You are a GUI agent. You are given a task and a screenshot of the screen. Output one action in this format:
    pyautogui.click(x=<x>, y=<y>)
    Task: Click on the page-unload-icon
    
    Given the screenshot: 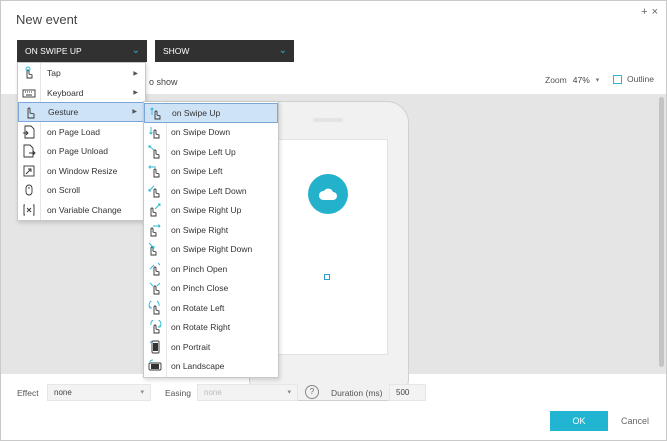 What is the action you would take?
    pyautogui.click(x=29, y=151)
    